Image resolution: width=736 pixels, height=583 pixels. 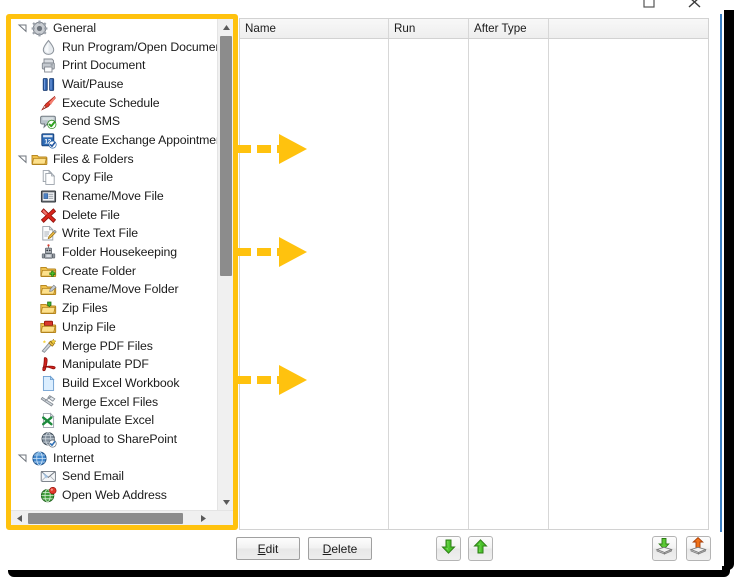 What do you see at coordinates (509, 284) in the screenshot?
I see `grid-column-body-after-type` at bounding box center [509, 284].